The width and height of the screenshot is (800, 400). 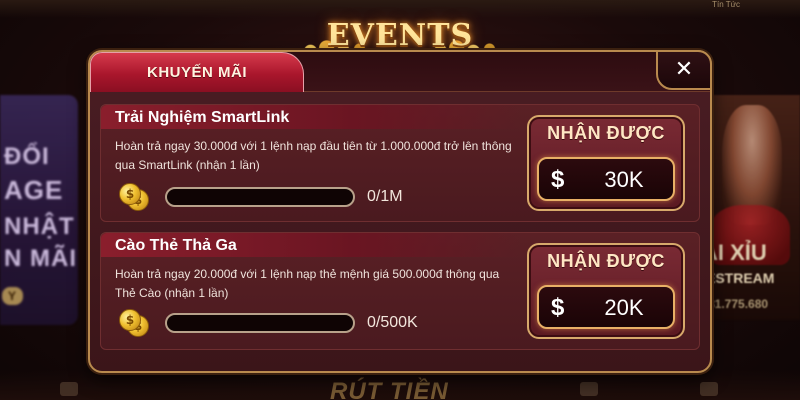 I want to click on reward-panel: NHẬN ĐƯỢC $ 20K, so click(x=606, y=291).